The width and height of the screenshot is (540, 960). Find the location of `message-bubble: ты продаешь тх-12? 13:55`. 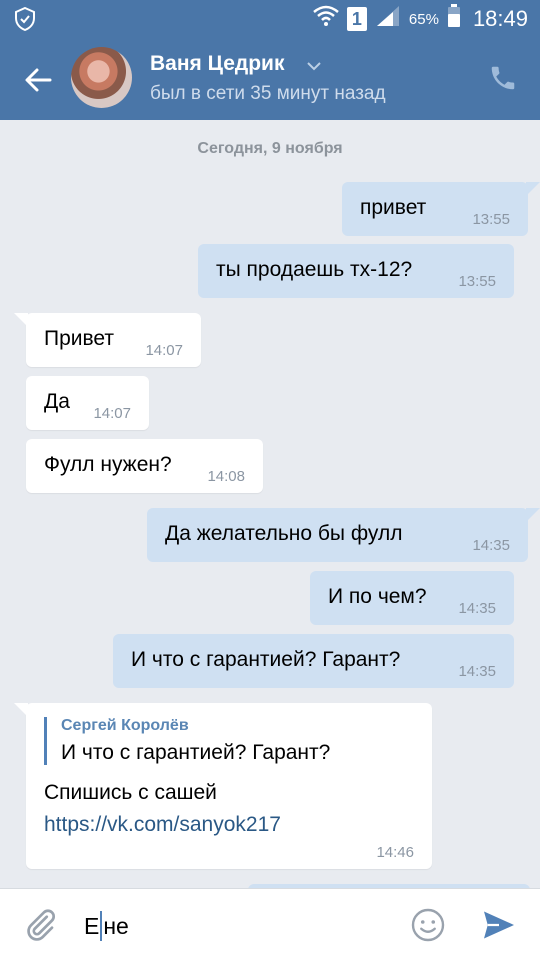

message-bubble: ты продаешь тх-12? 13:55 is located at coordinates (356, 271).